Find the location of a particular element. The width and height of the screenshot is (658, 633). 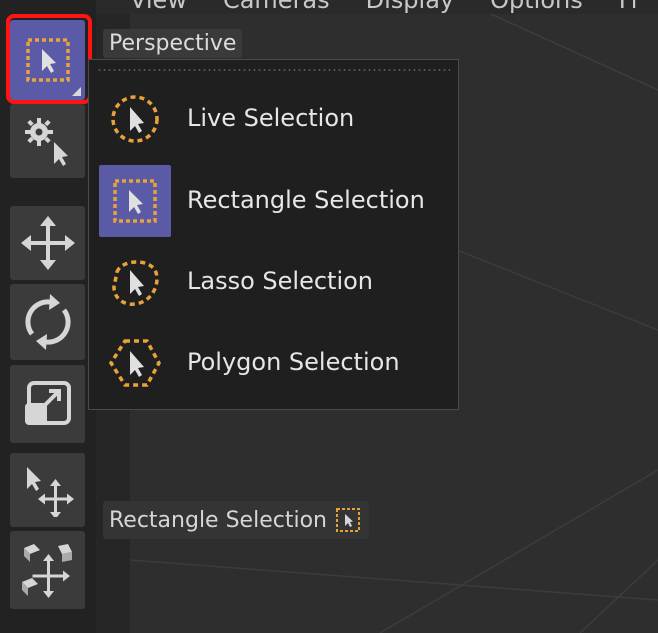

selection-tool-button is located at coordinates (47, 60).